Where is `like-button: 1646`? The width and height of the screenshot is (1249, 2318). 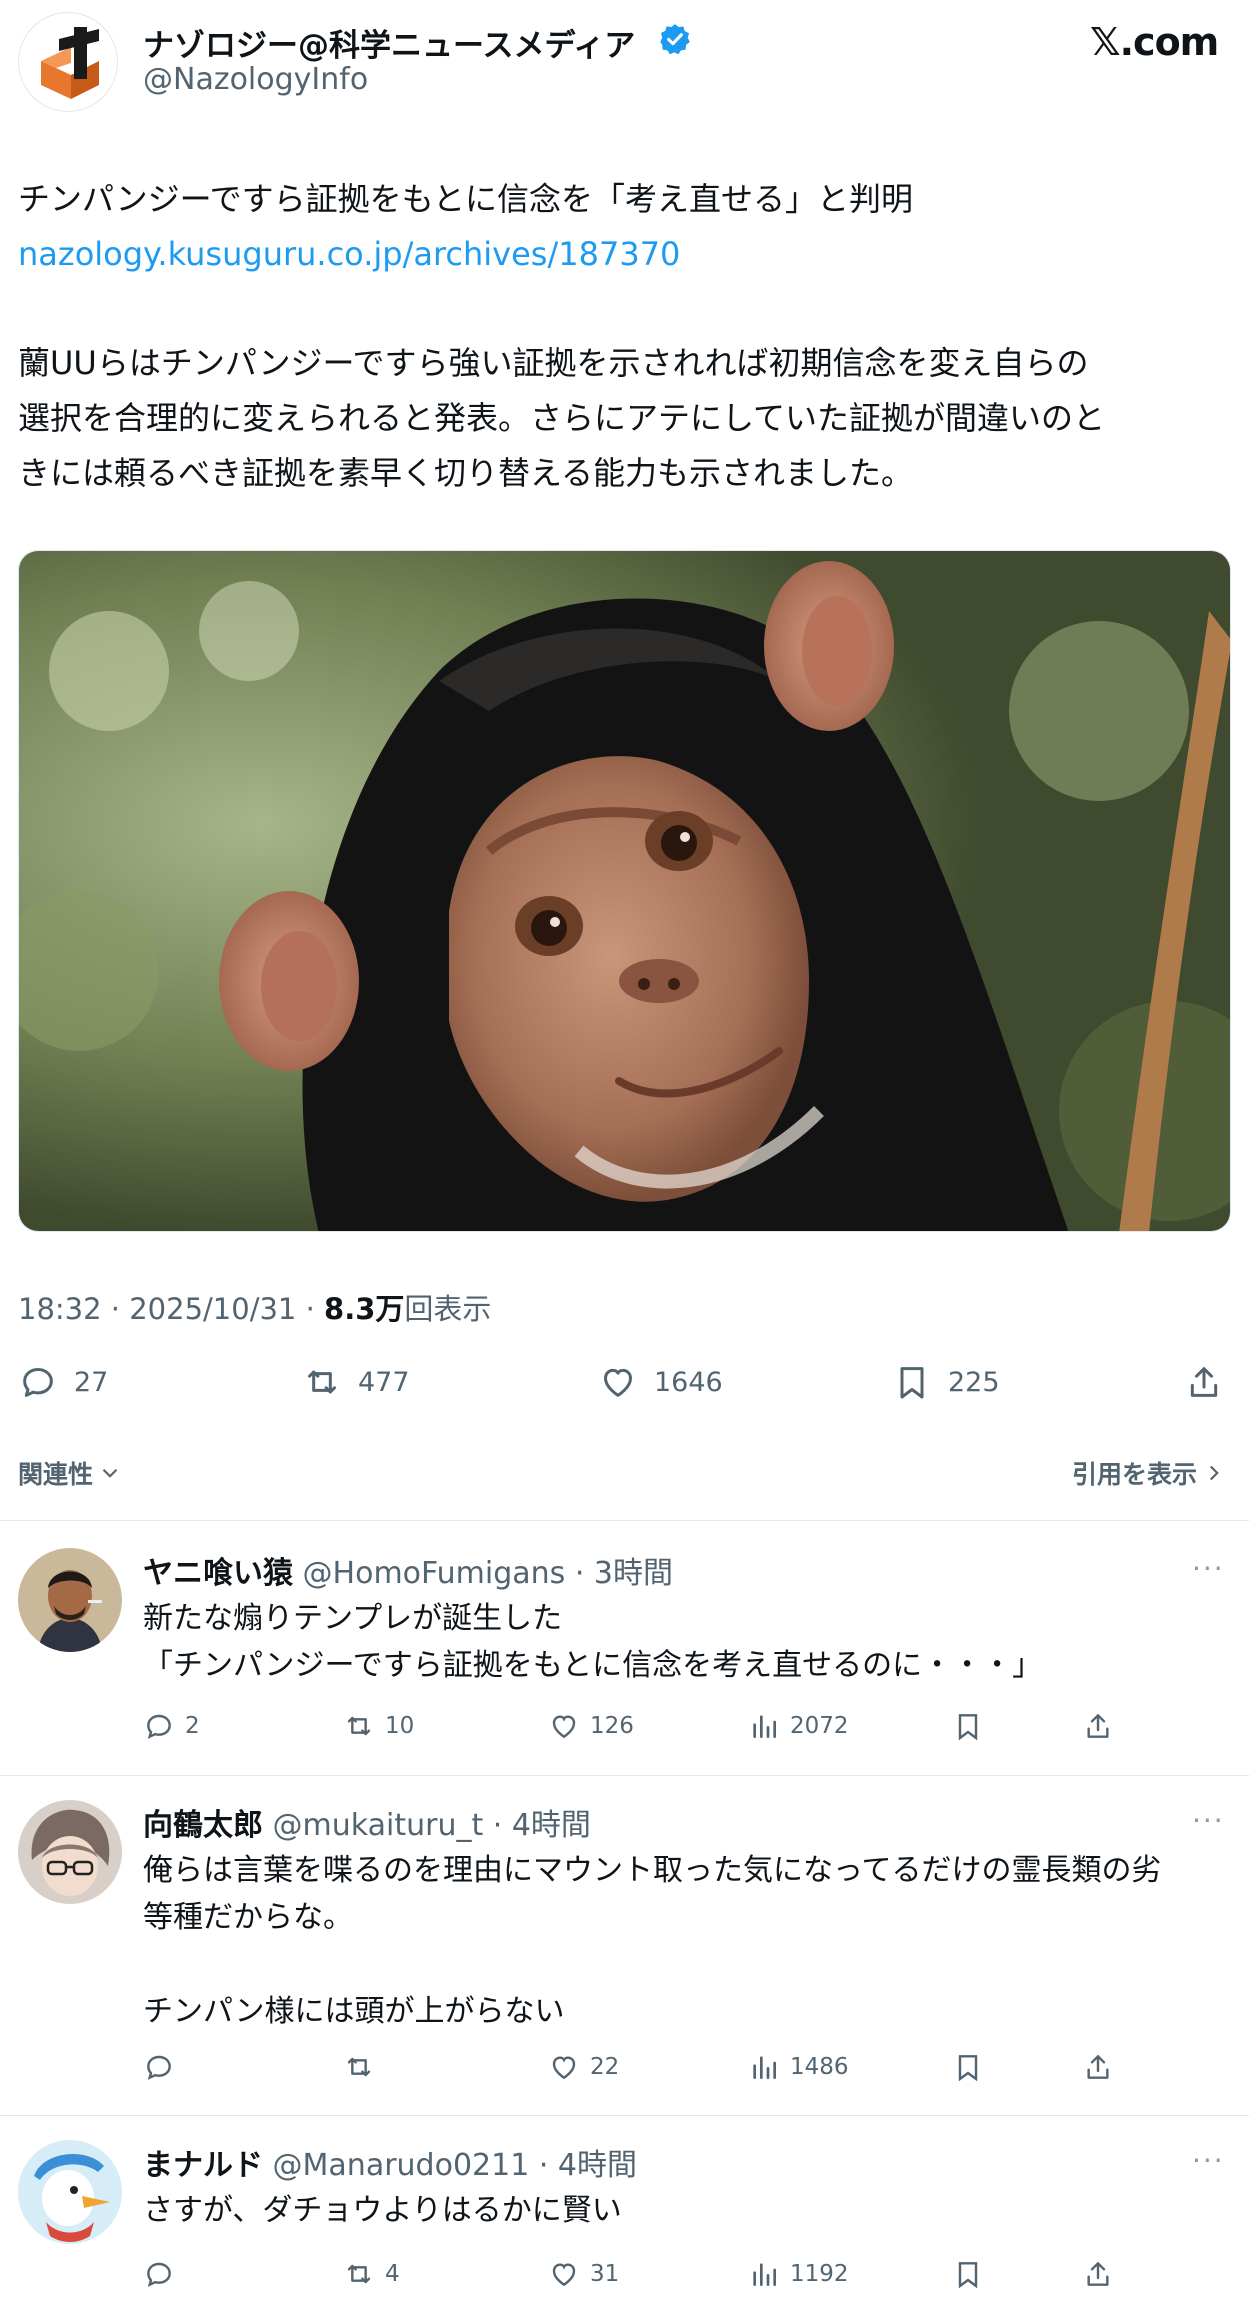
like-button: 1646 is located at coordinates (660, 1382).